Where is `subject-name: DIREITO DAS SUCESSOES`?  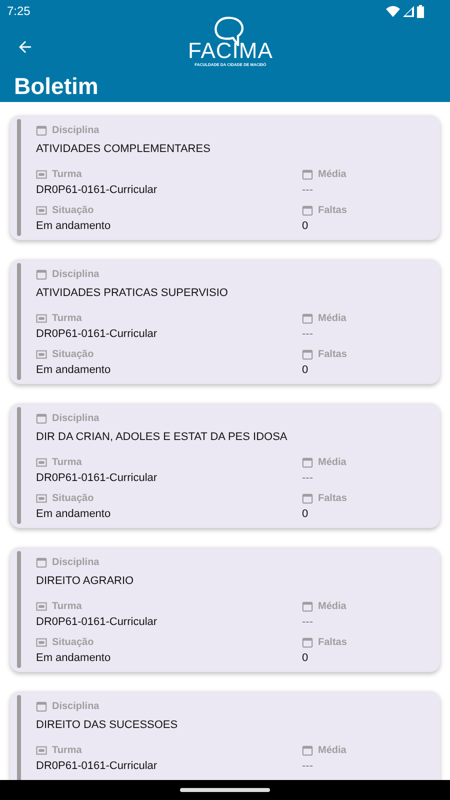 subject-name: DIREITO DAS SUCESSOES is located at coordinates (107, 725).